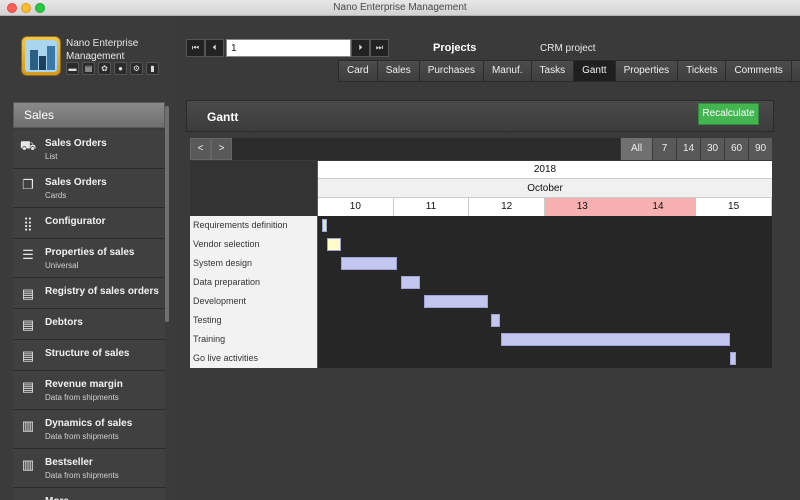 This screenshot has width=800, height=500. I want to click on sidebar-item: ▥ Bestseller Data from shipments, so click(89, 468).